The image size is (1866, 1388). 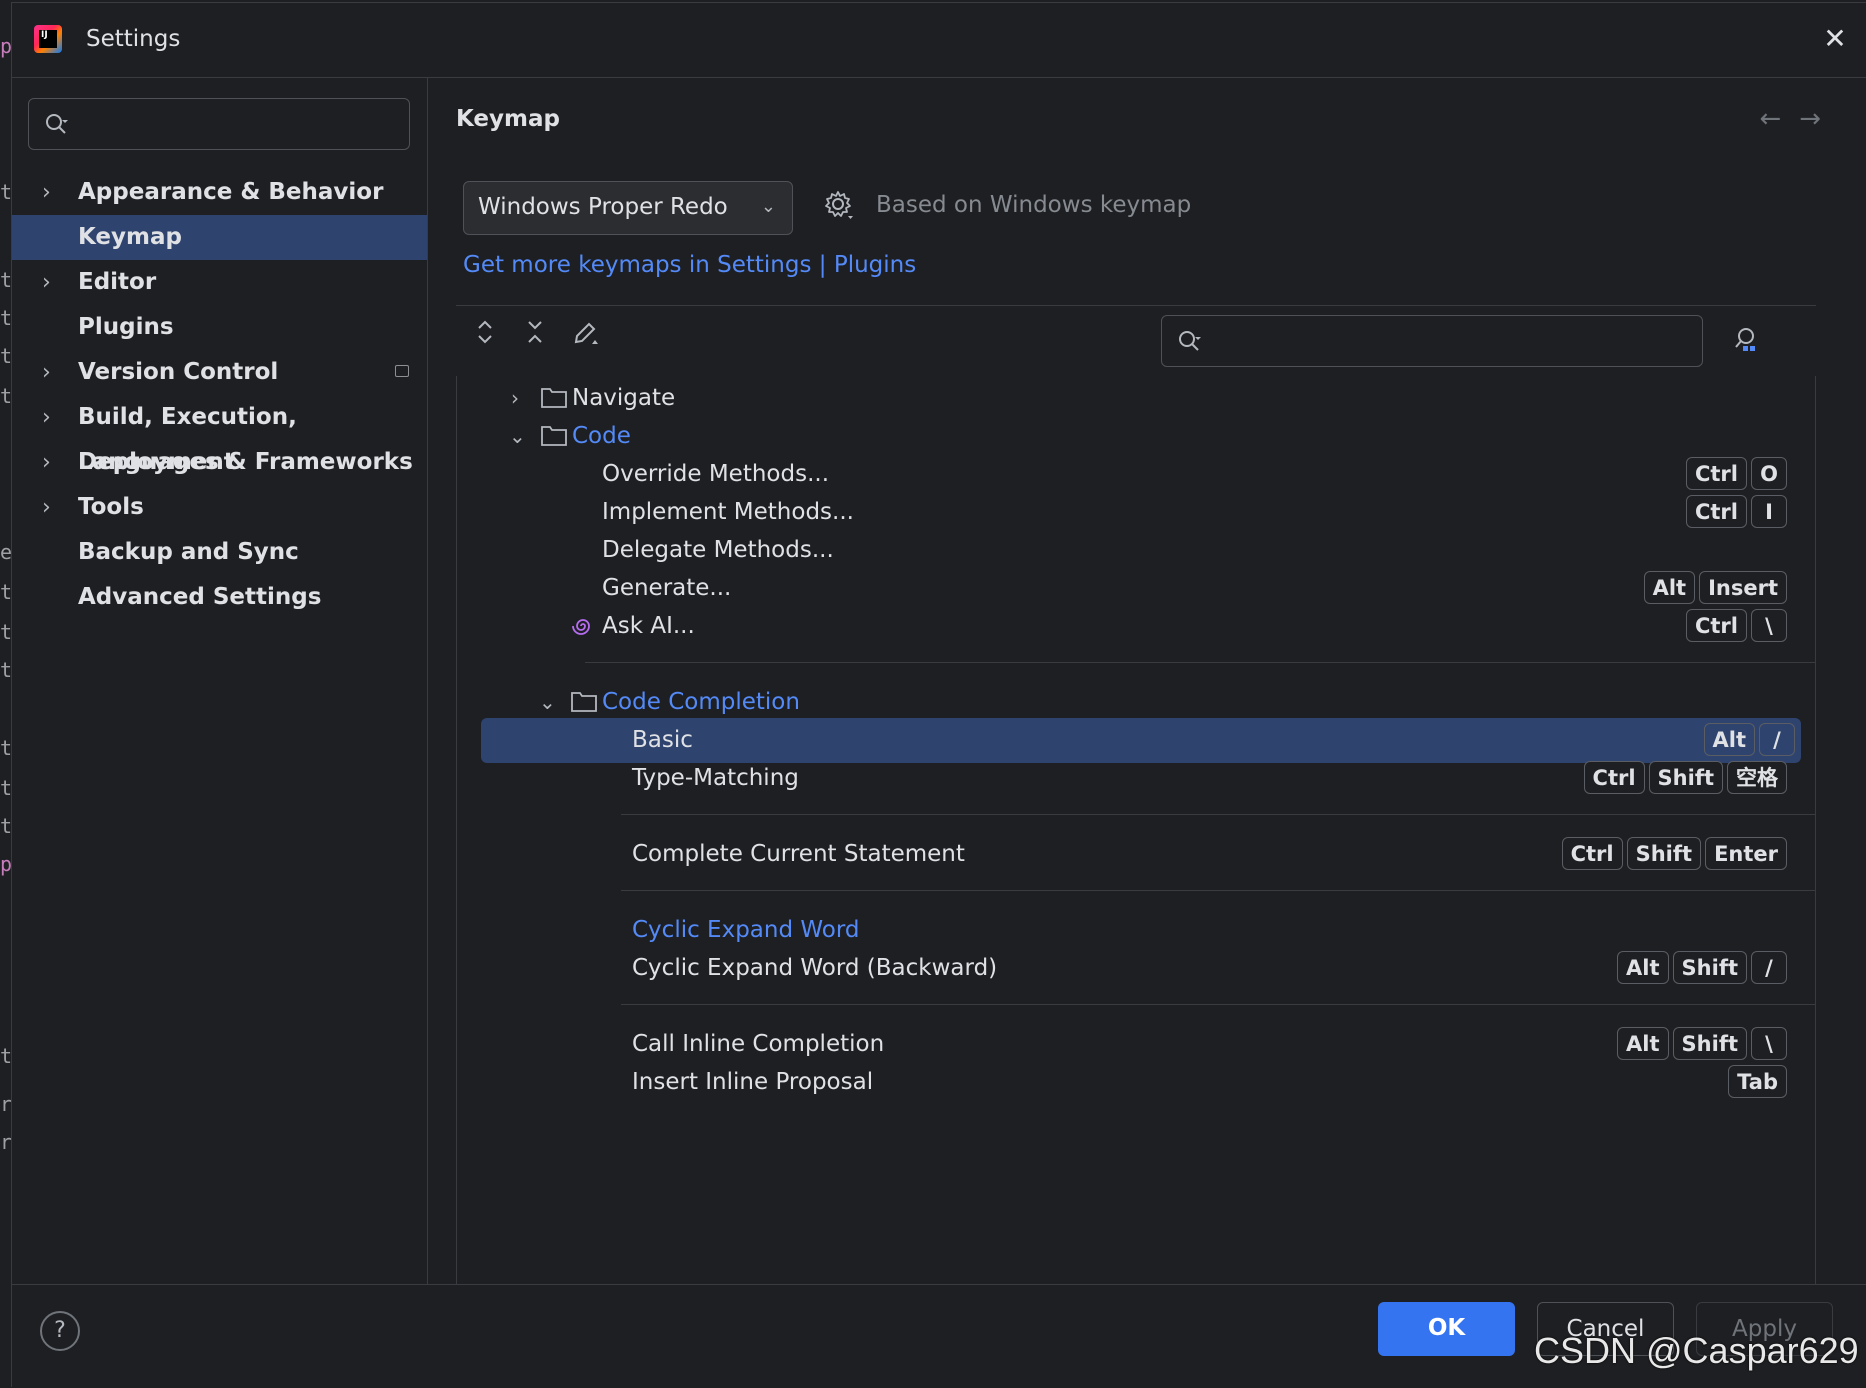 I want to click on keymap-select: Windows Proper Redo ⌄, so click(x=628, y=208).